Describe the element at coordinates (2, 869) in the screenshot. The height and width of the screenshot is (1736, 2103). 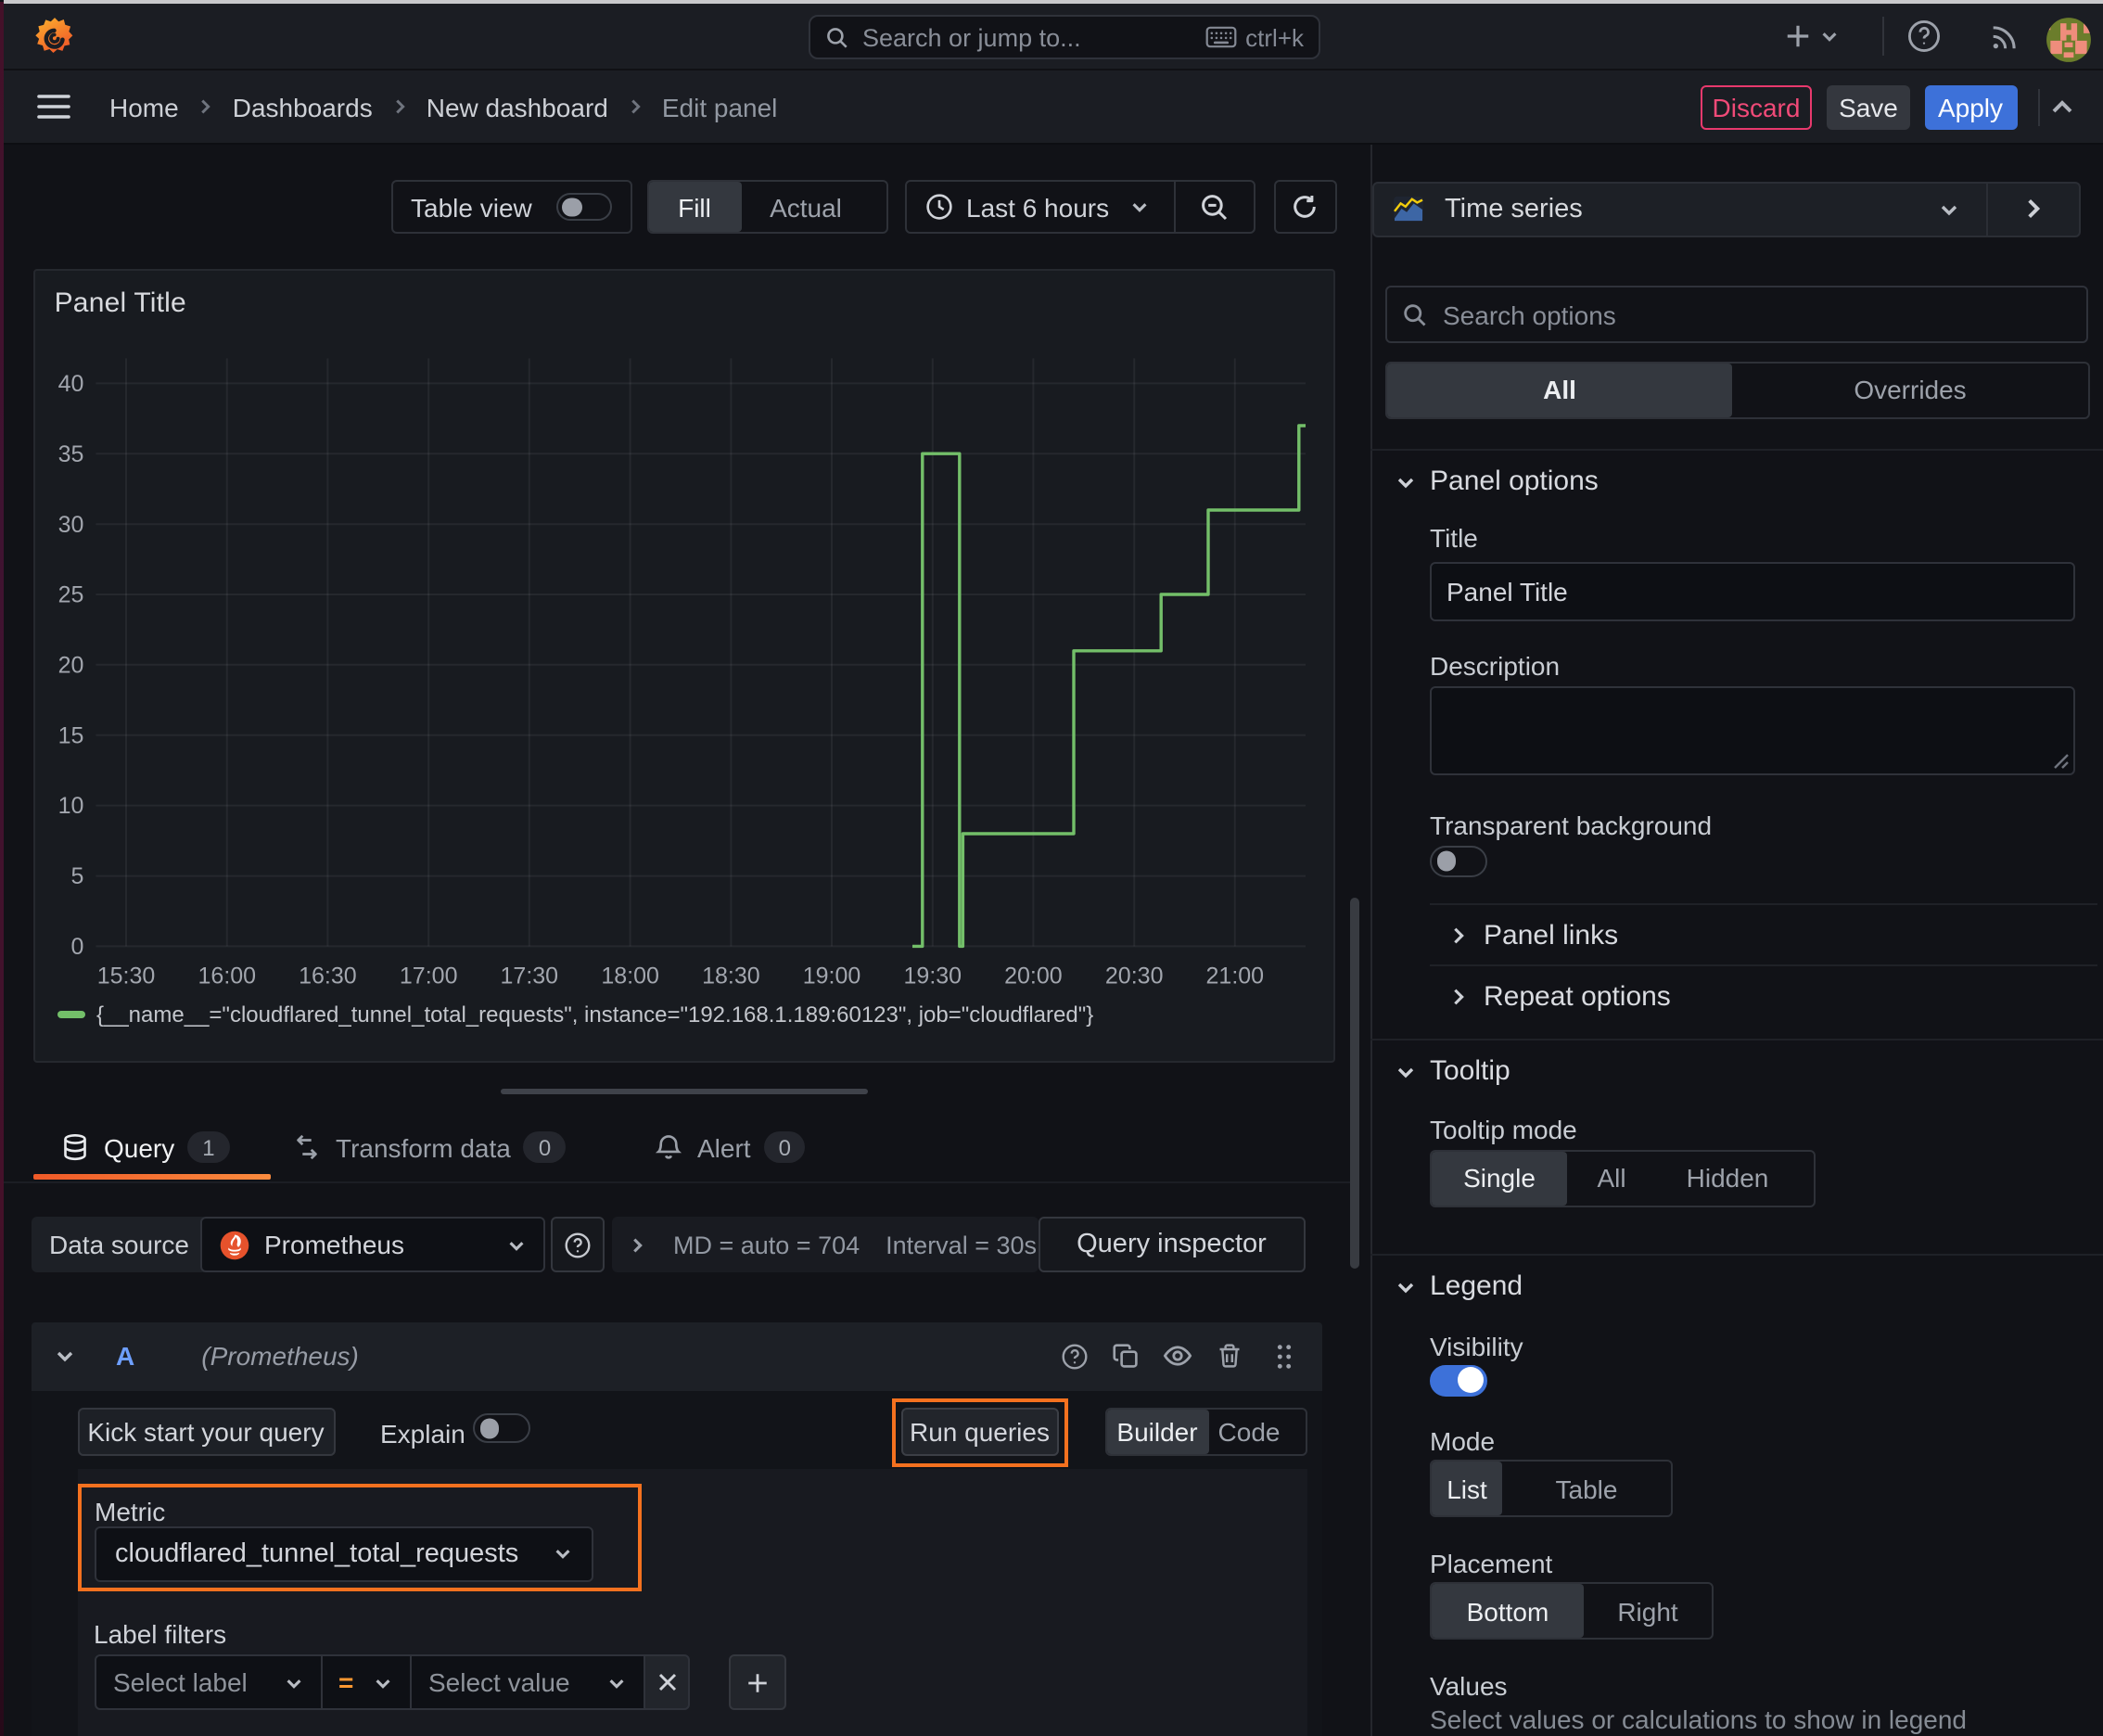
I see `window-left-strip` at that location.